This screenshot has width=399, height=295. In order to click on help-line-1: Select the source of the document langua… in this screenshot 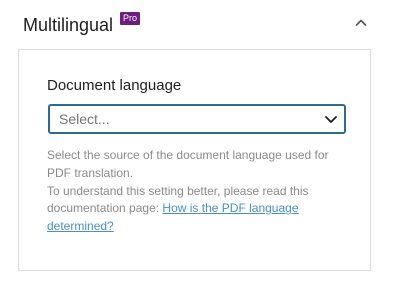, I will do `click(188, 164)`.